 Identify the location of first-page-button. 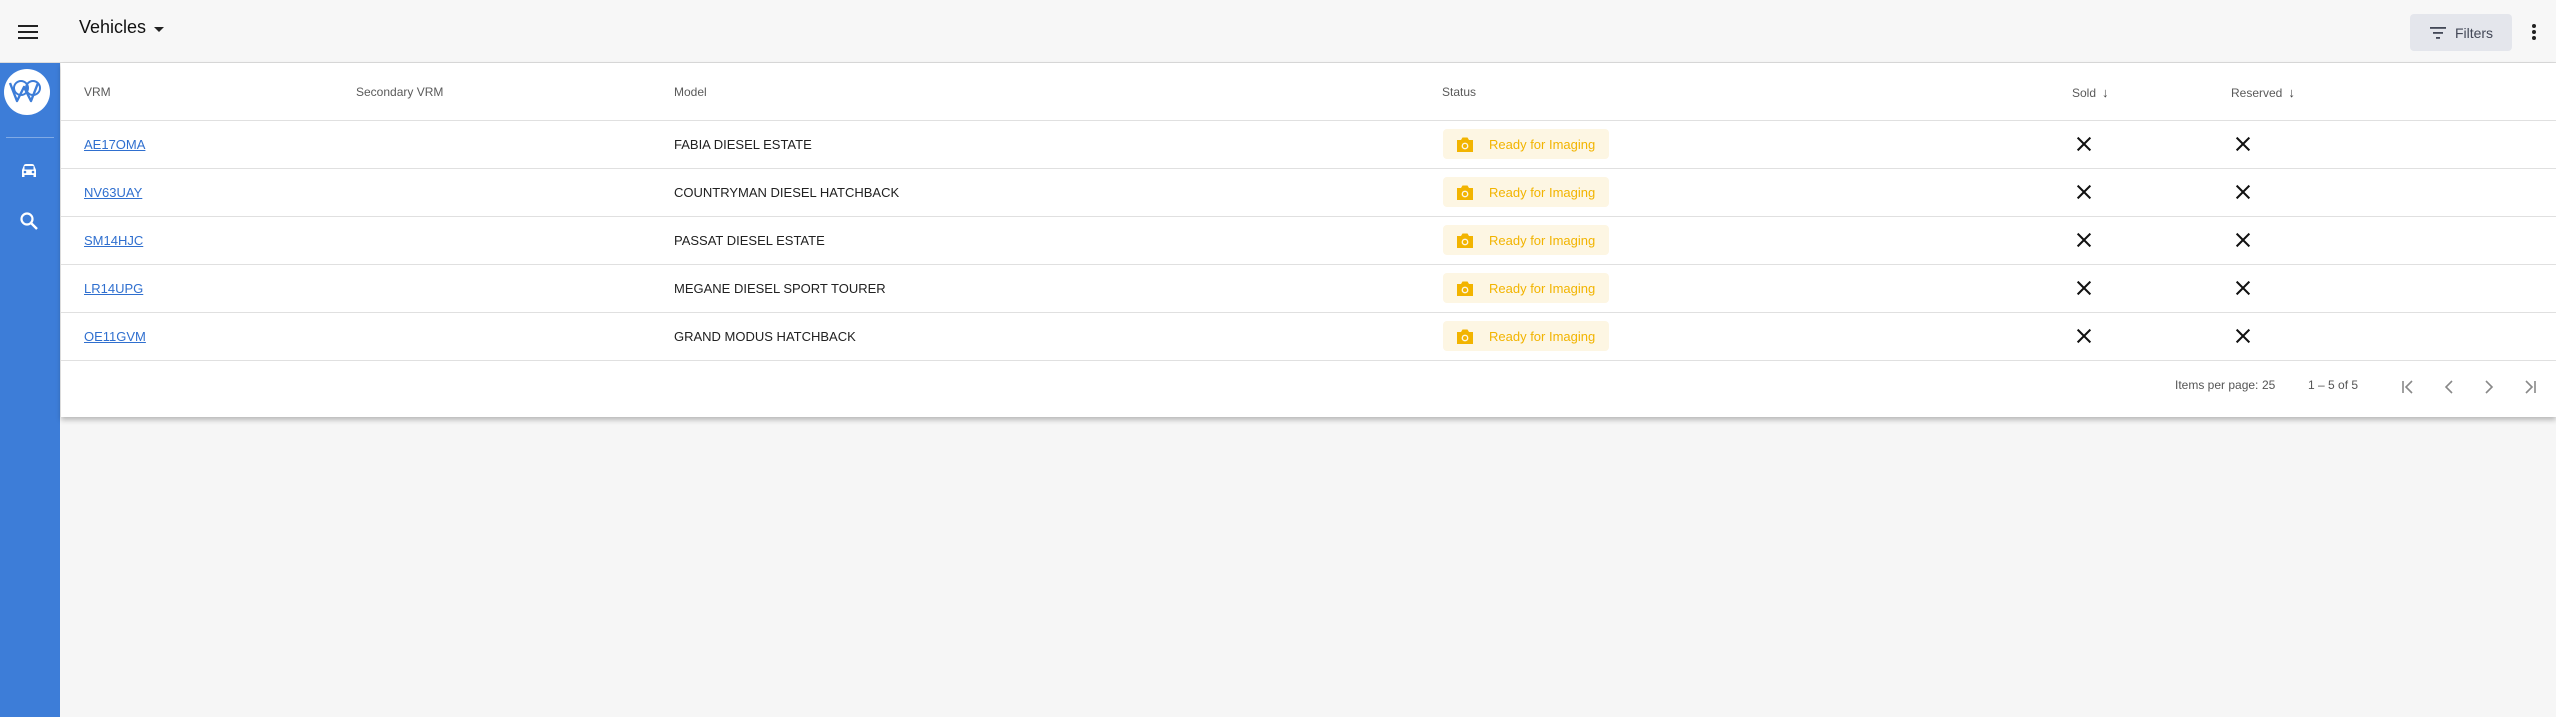
(2409, 387).